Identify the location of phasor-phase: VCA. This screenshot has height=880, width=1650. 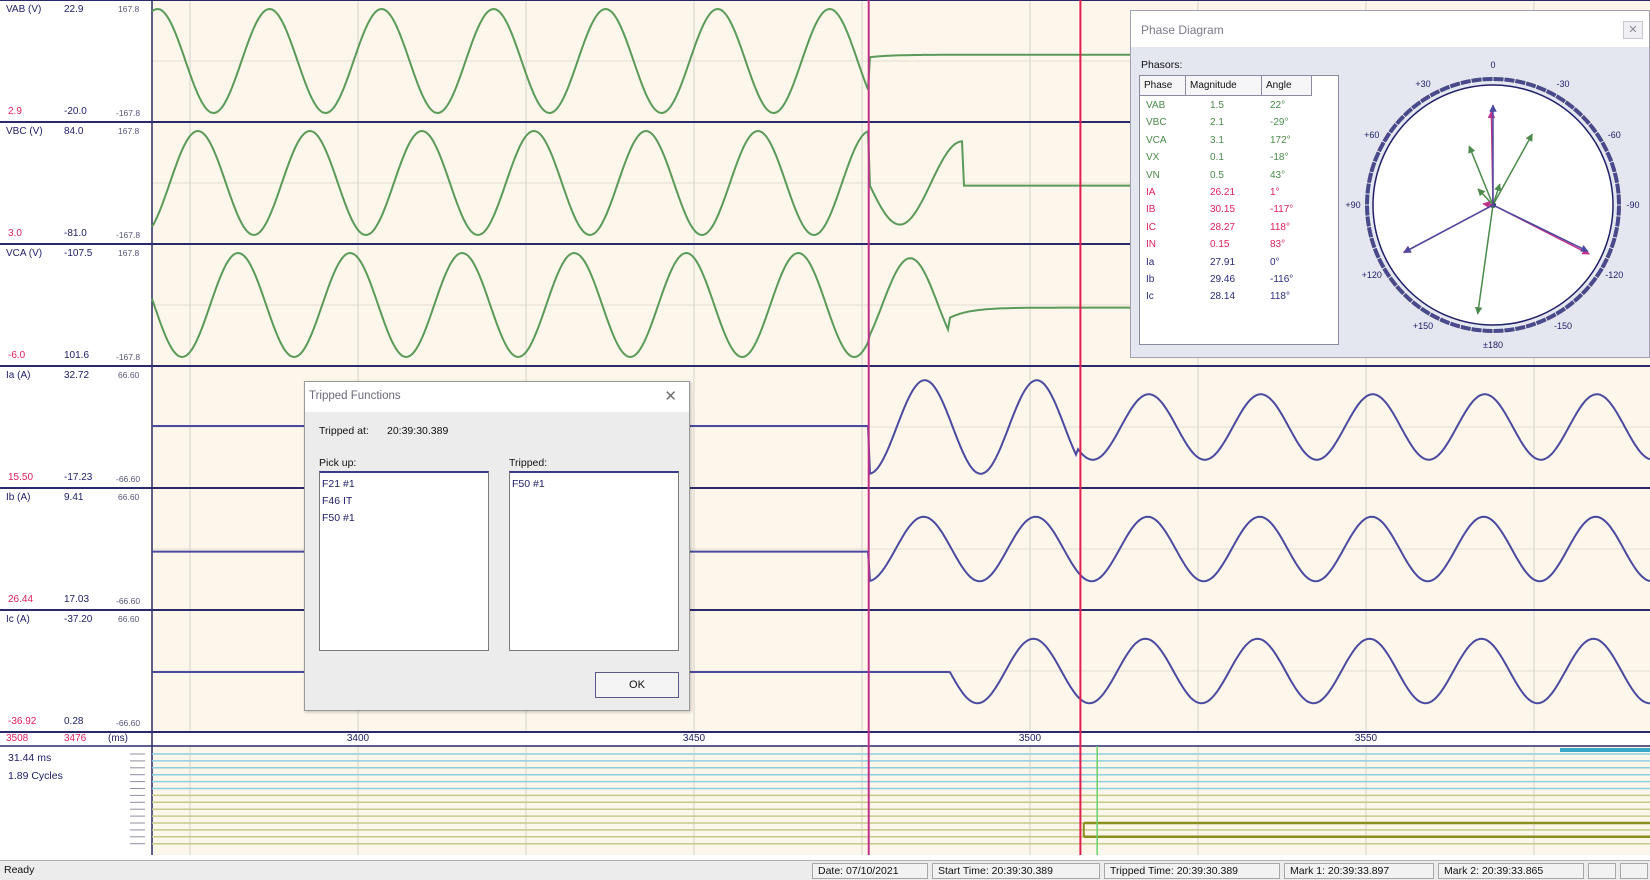
(1156, 140).